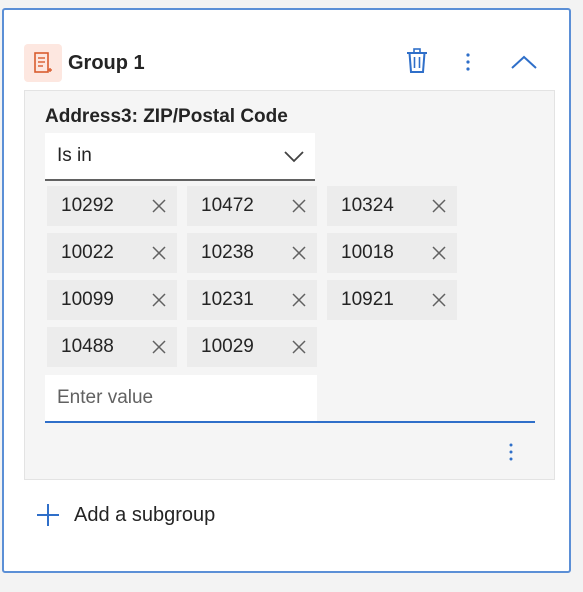 The image size is (583, 592). Describe the element at coordinates (145, 514) in the screenshot. I see `add-subgroup-label: Add a subgroup` at that location.